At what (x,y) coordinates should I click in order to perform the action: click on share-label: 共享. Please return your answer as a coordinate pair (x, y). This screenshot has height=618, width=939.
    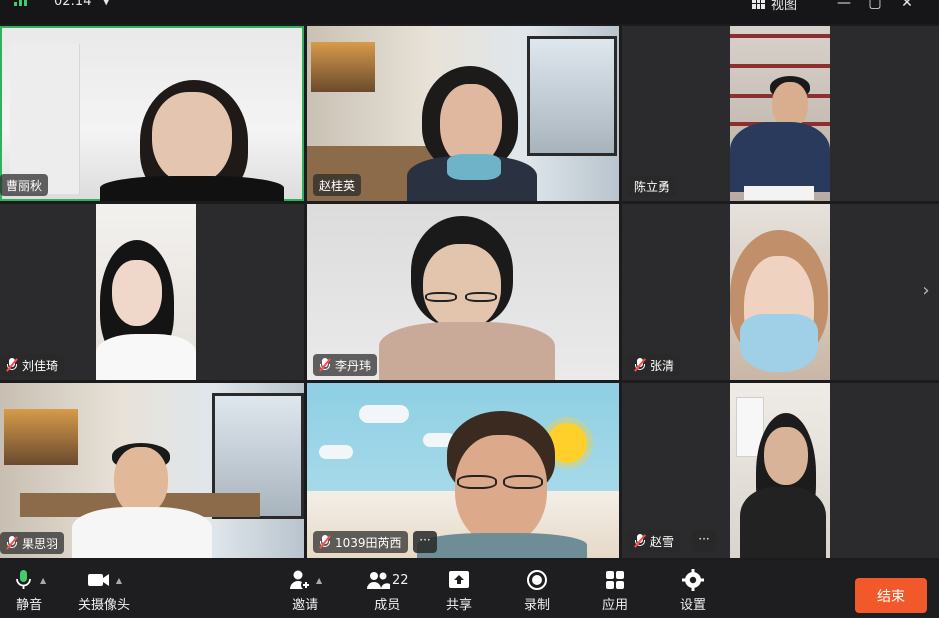
    Looking at the image, I should click on (459, 605).